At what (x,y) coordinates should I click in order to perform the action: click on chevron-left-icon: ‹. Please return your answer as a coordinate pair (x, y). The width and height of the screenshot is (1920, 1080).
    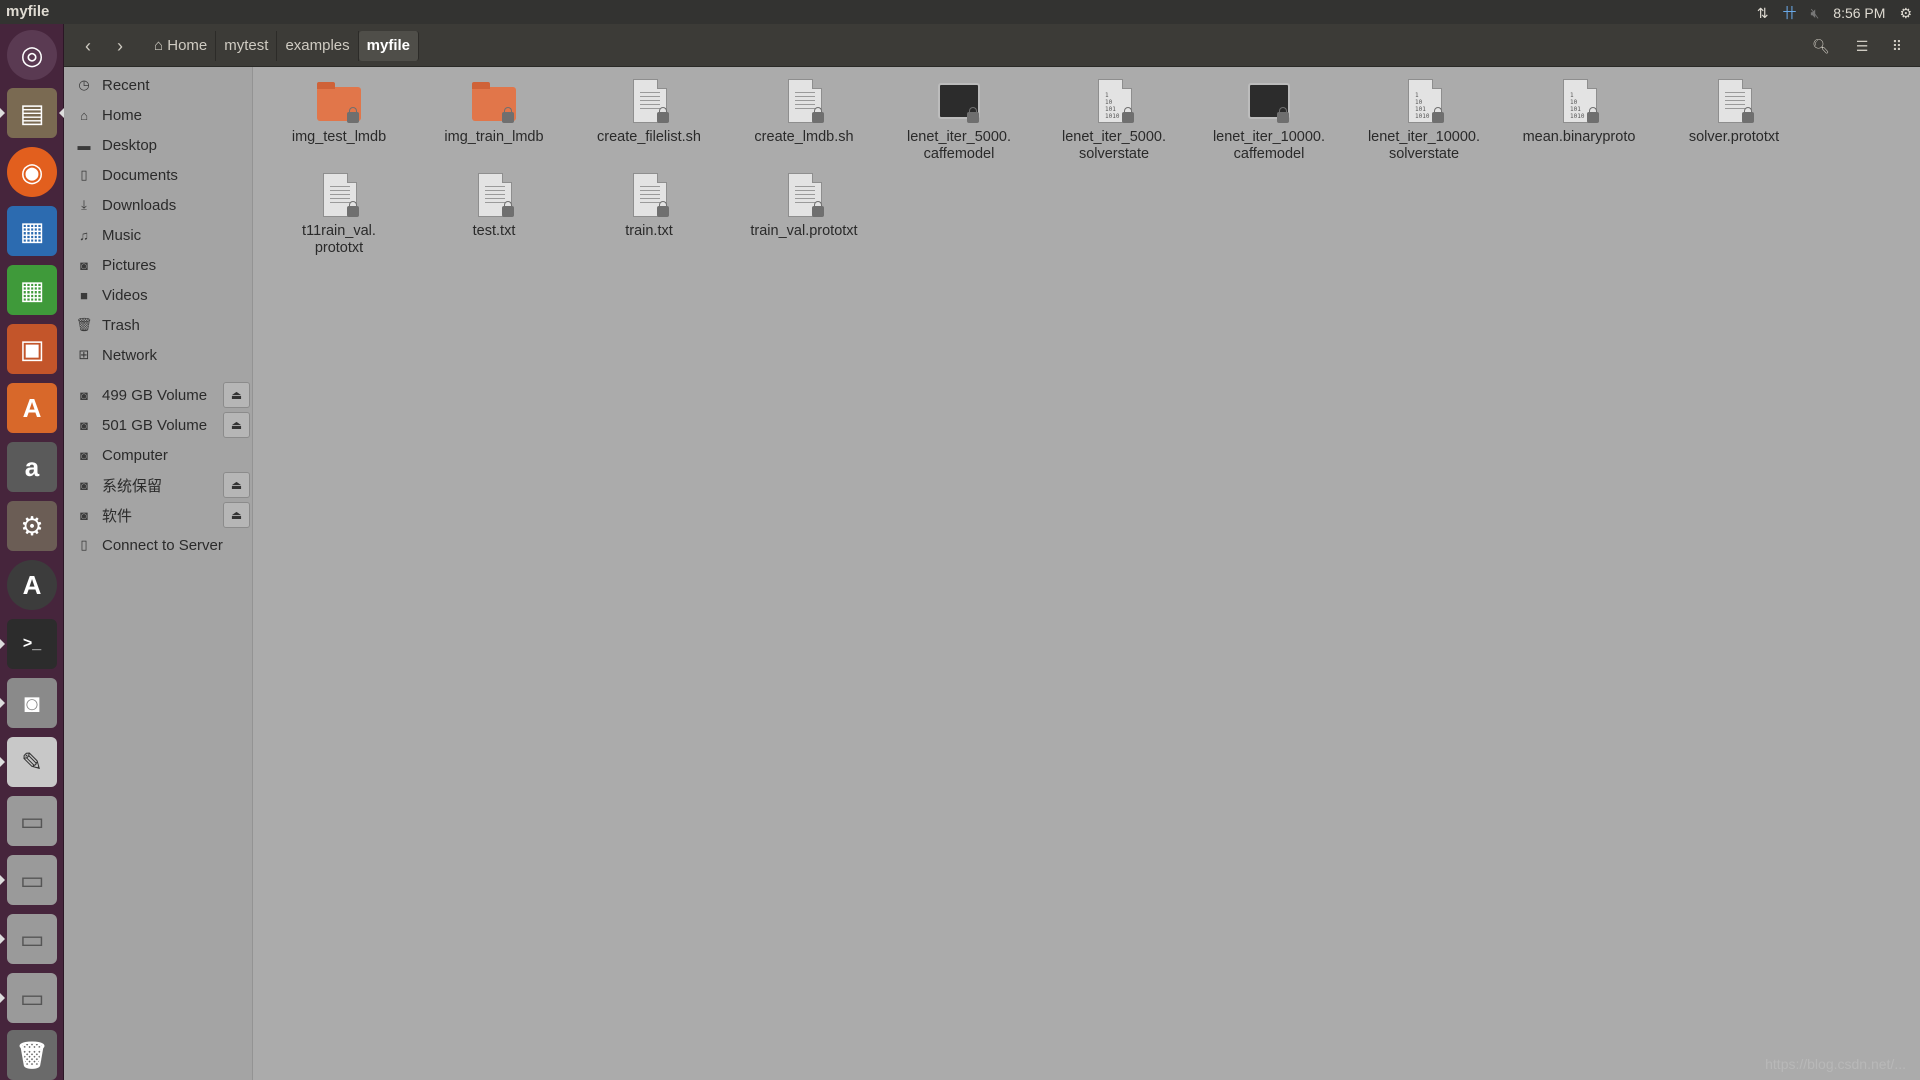
    Looking at the image, I should click on (88, 45).